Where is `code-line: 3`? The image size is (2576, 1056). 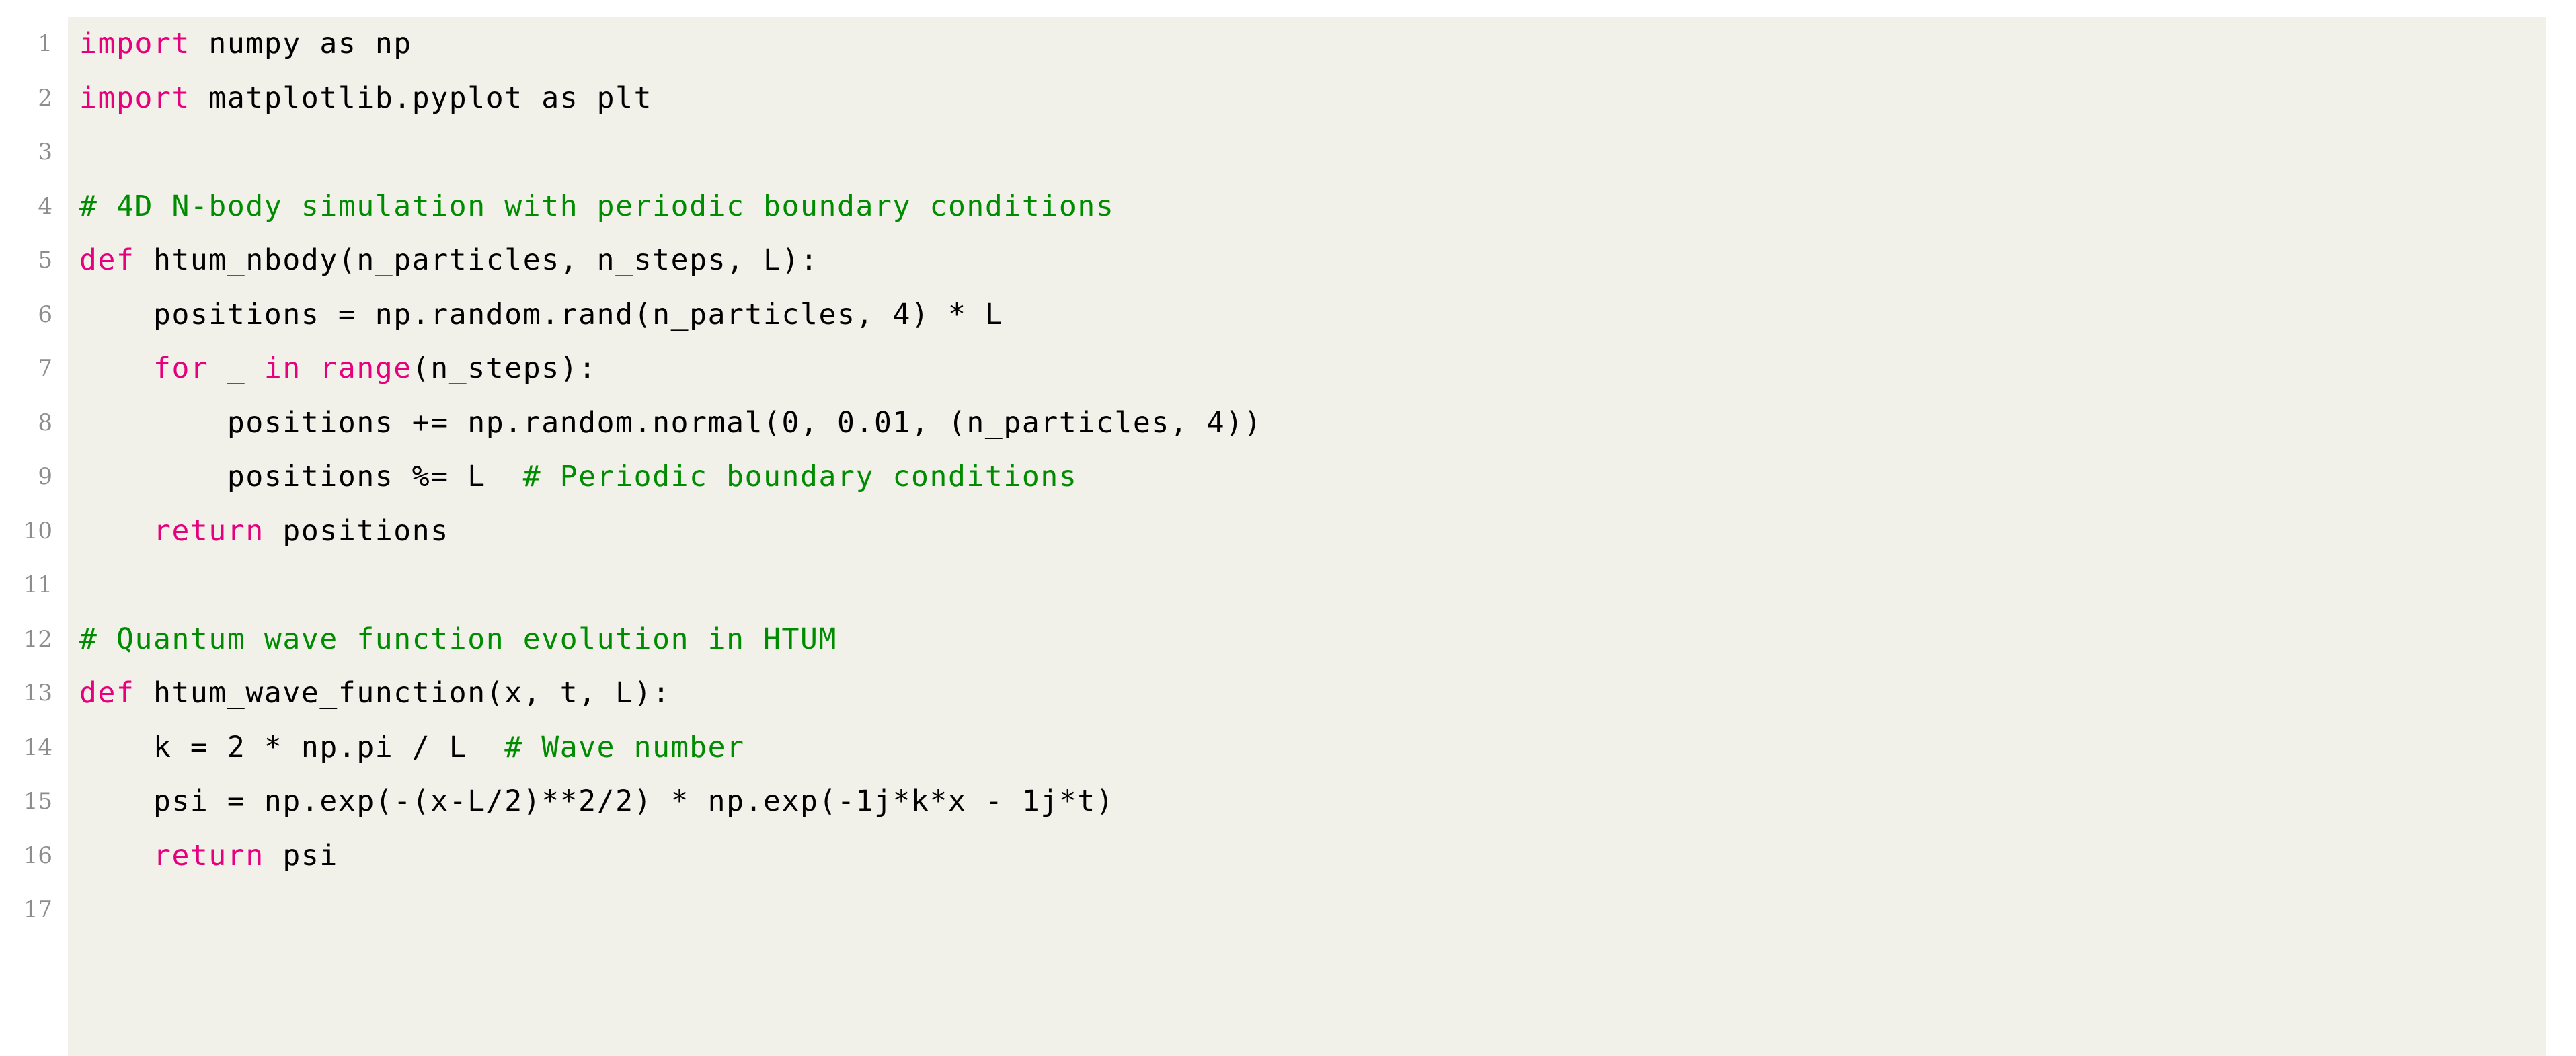
code-line: 3 is located at coordinates (1288, 152).